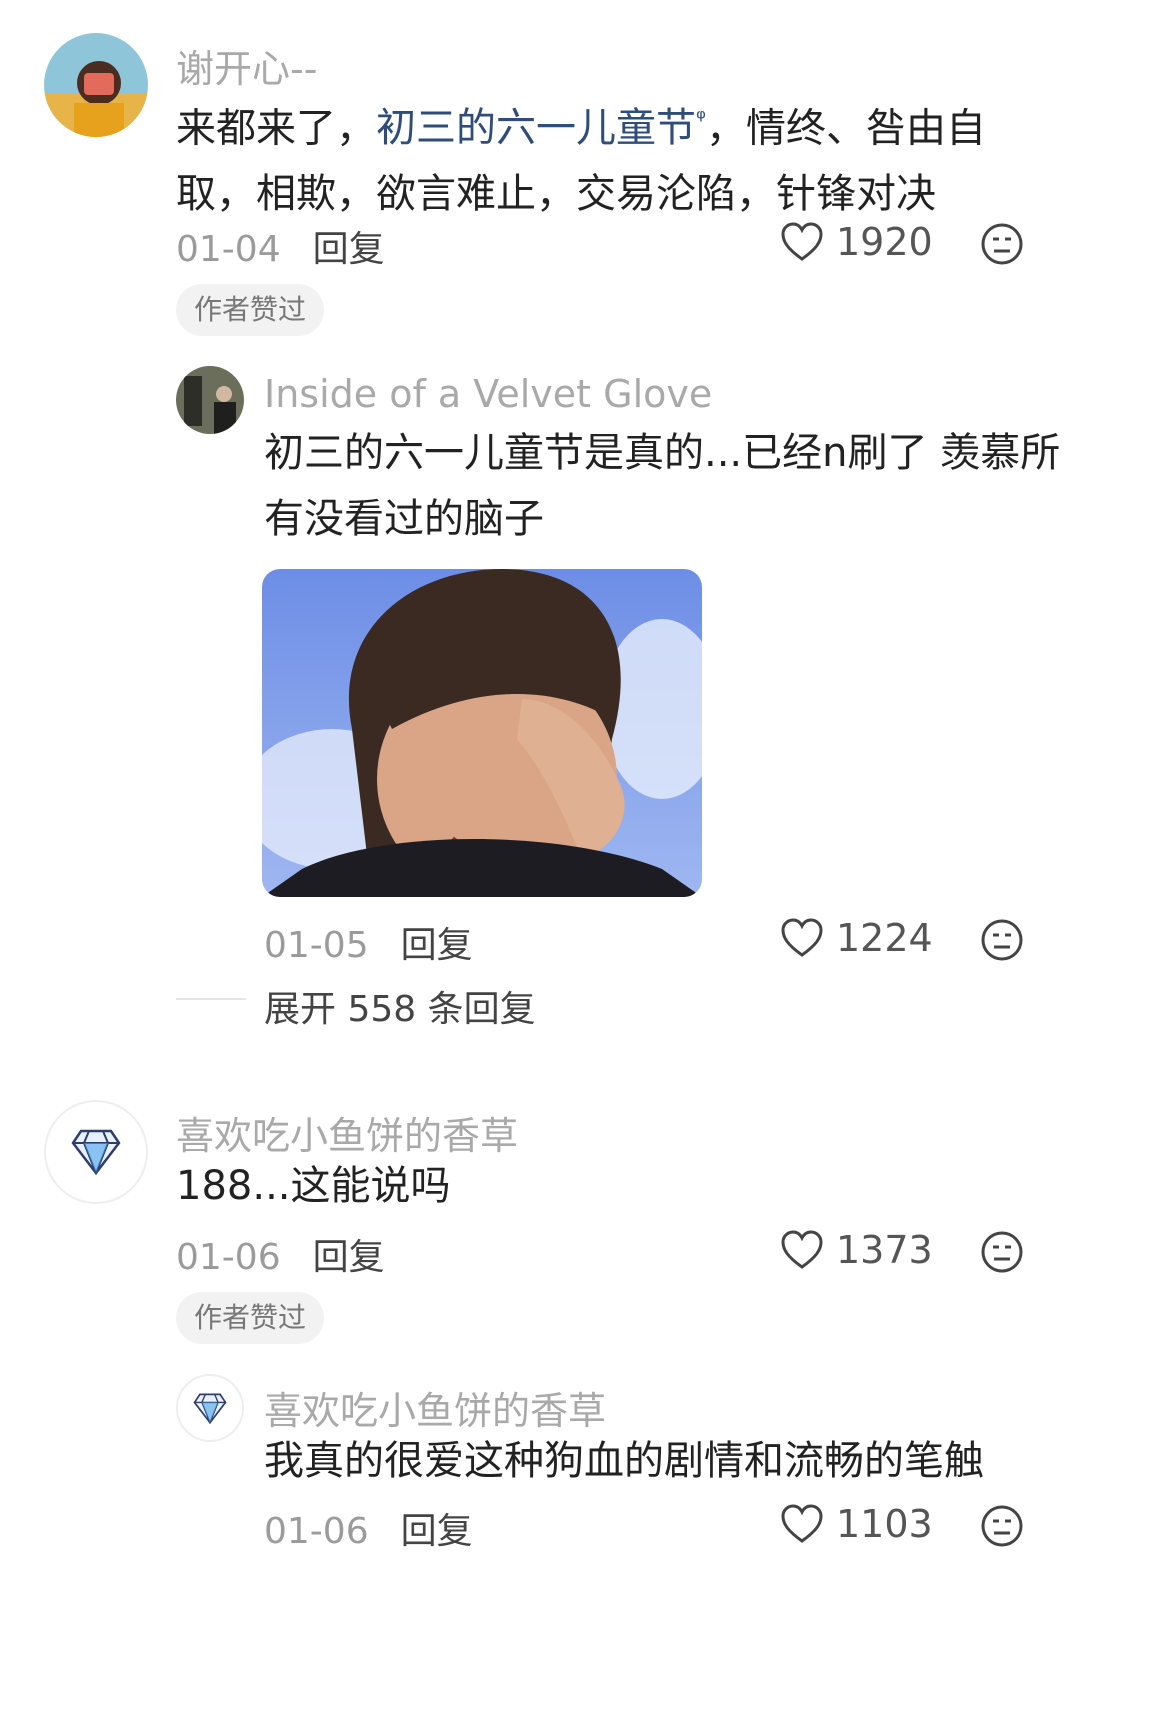 The height and width of the screenshot is (1718, 1170). What do you see at coordinates (228, 249) in the screenshot?
I see `comment-date: 01-04` at bounding box center [228, 249].